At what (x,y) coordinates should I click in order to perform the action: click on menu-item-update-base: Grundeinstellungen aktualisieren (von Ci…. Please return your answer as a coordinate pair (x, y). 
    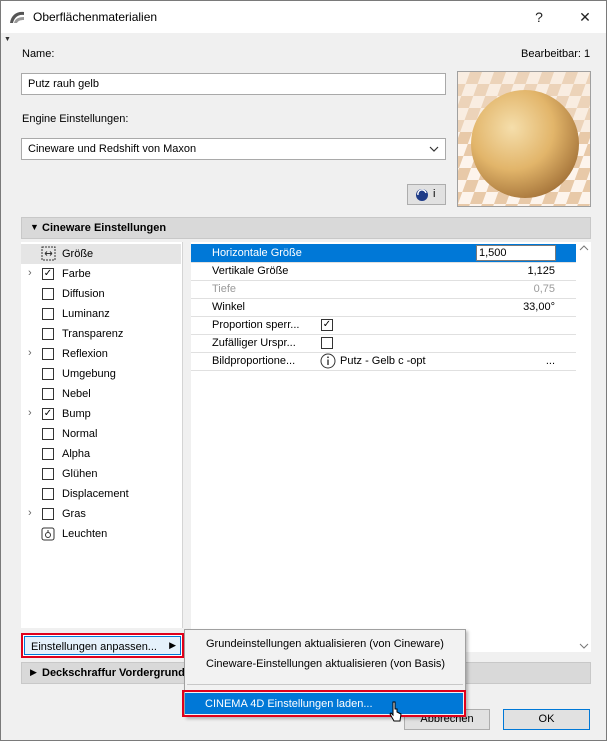
    Looking at the image, I should click on (325, 644).